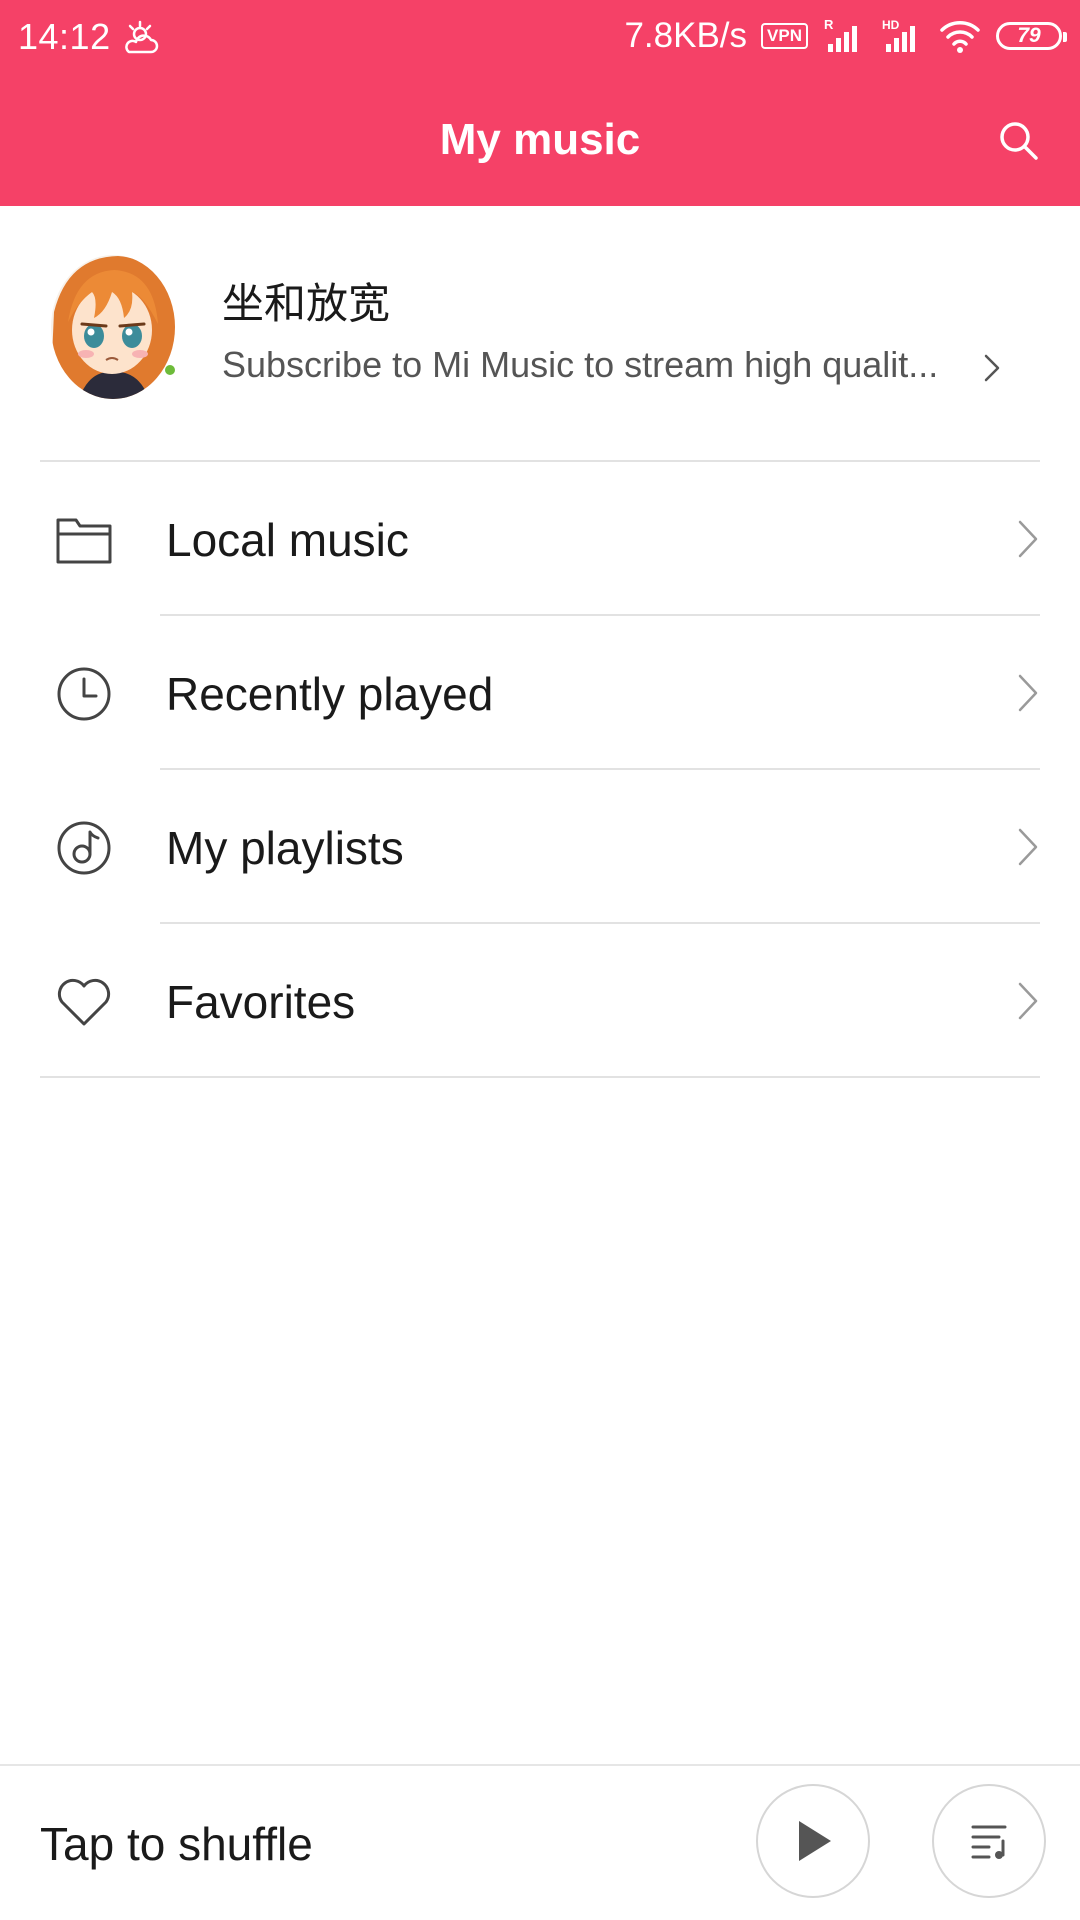 The image size is (1080, 1920). What do you see at coordinates (829, 24) in the screenshot?
I see `signal-1-label: R` at bounding box center [829, 24].